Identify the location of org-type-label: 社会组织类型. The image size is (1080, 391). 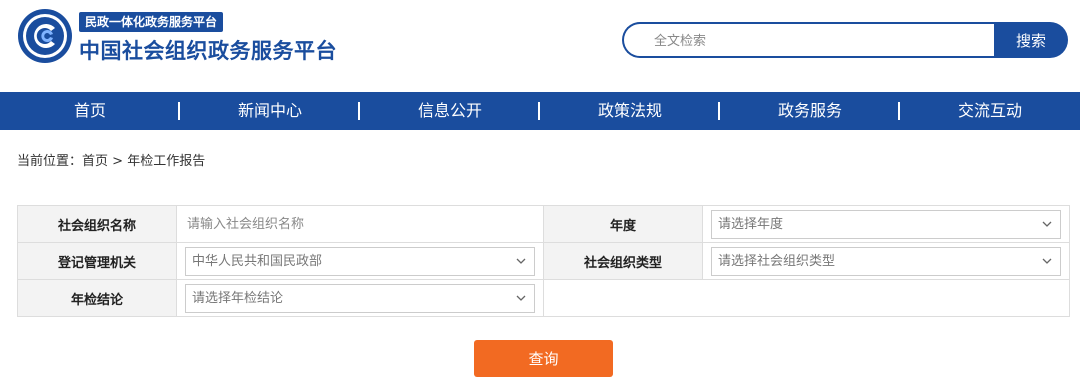
(623, 261).